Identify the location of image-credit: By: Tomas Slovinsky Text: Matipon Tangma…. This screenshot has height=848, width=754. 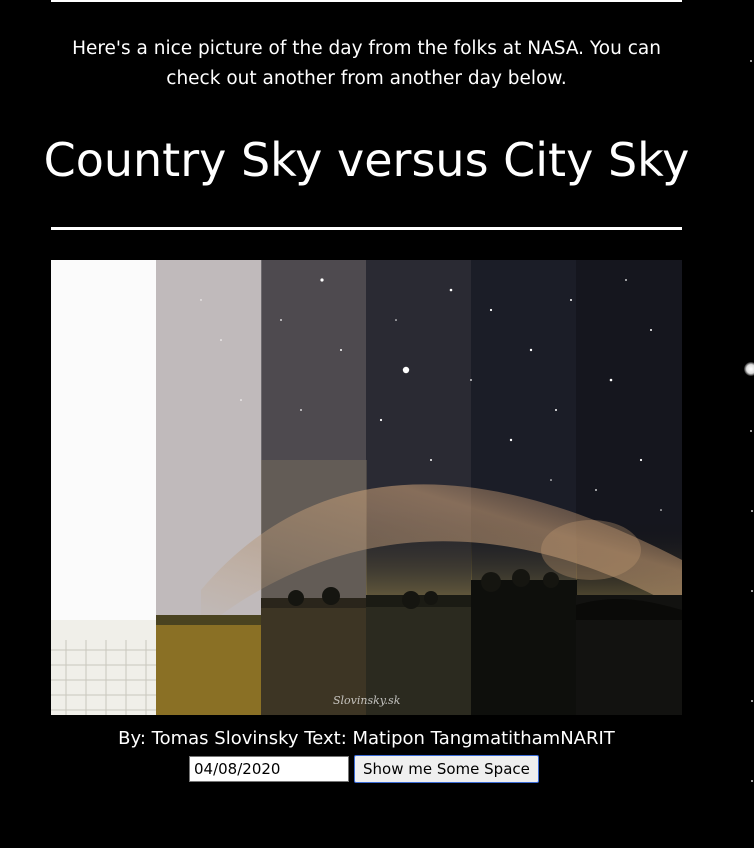
(366, 738).